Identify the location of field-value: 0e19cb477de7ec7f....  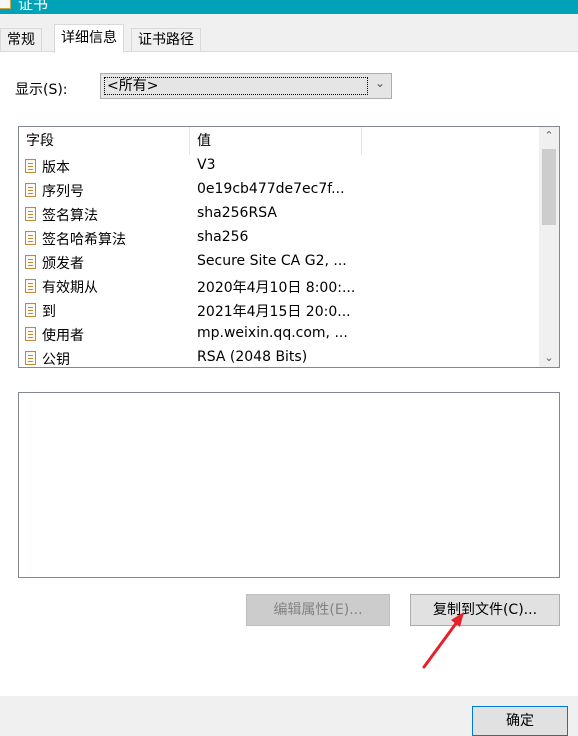
(271, 189).